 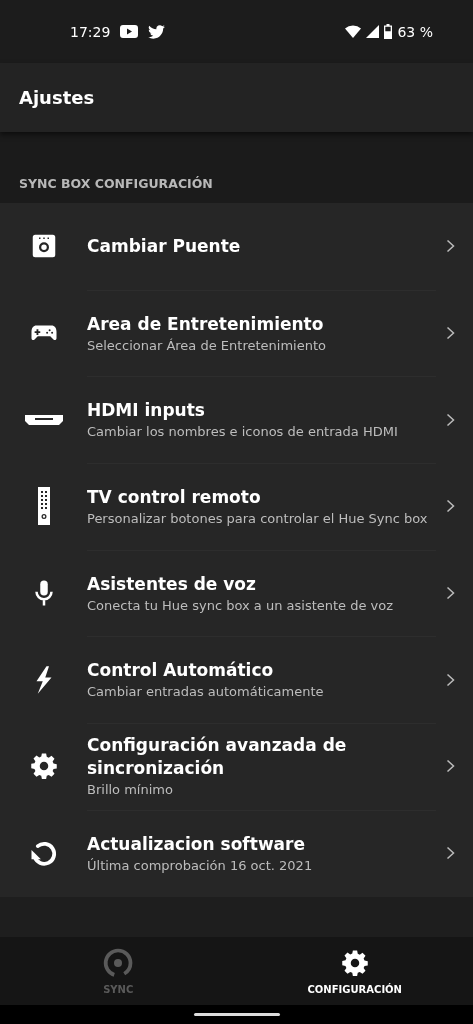 I want to click on page-title: Ajustes, so click(x=57, y=97).